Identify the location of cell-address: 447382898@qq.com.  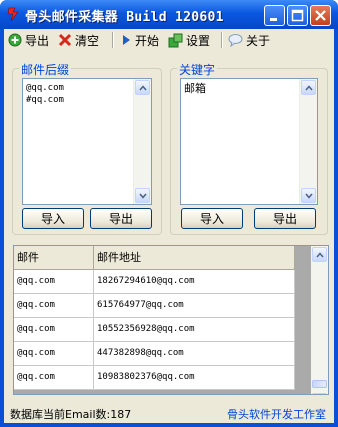
(194, 353).